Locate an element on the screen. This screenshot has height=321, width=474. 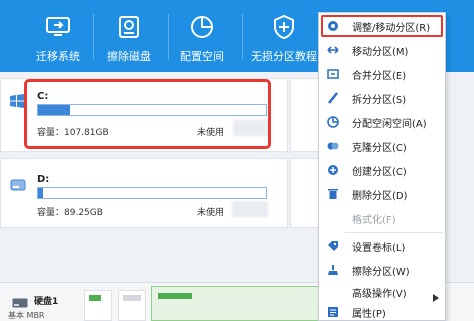
create-partition-icon is located at coordinates (333, 170).